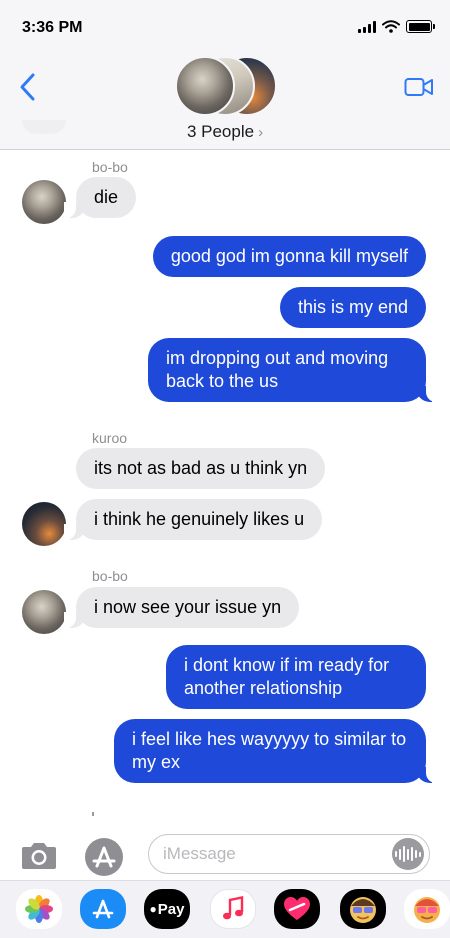  I want to click on camera-icon, so click(39, 856).